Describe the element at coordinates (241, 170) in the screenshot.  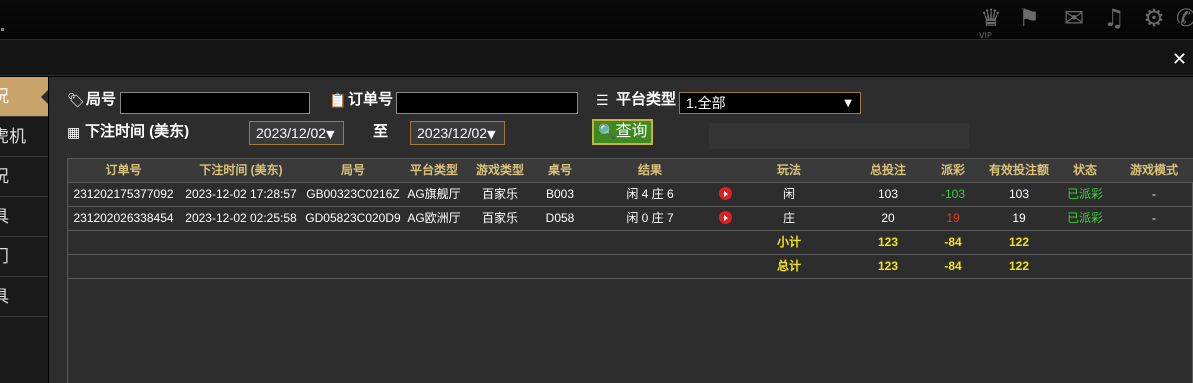
I see `header-time: 下注时间 (美东)` at that location.